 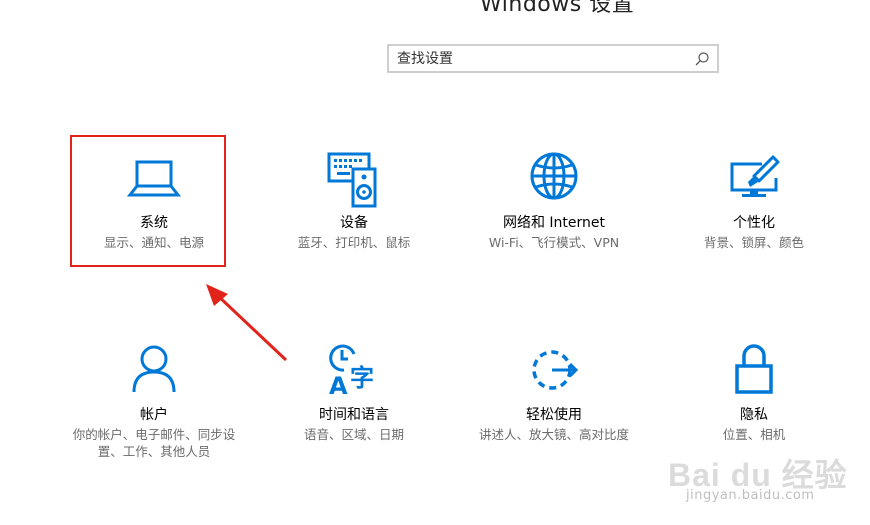 I want to click on tile-ease-of-access: 轻松使用 讲述人、放大镜、高对比度, so click(x=554, y=393).